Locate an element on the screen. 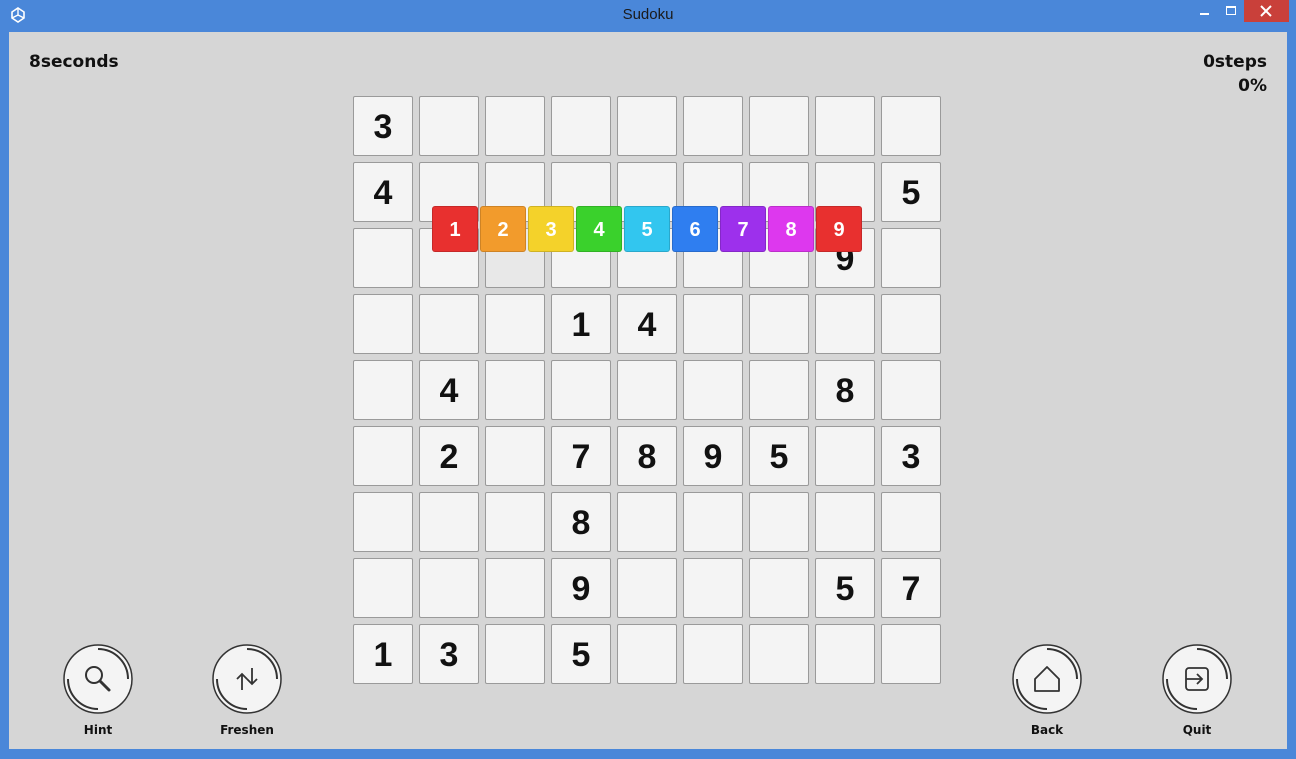  magnifier-icon is located at coordinates (98, 679).